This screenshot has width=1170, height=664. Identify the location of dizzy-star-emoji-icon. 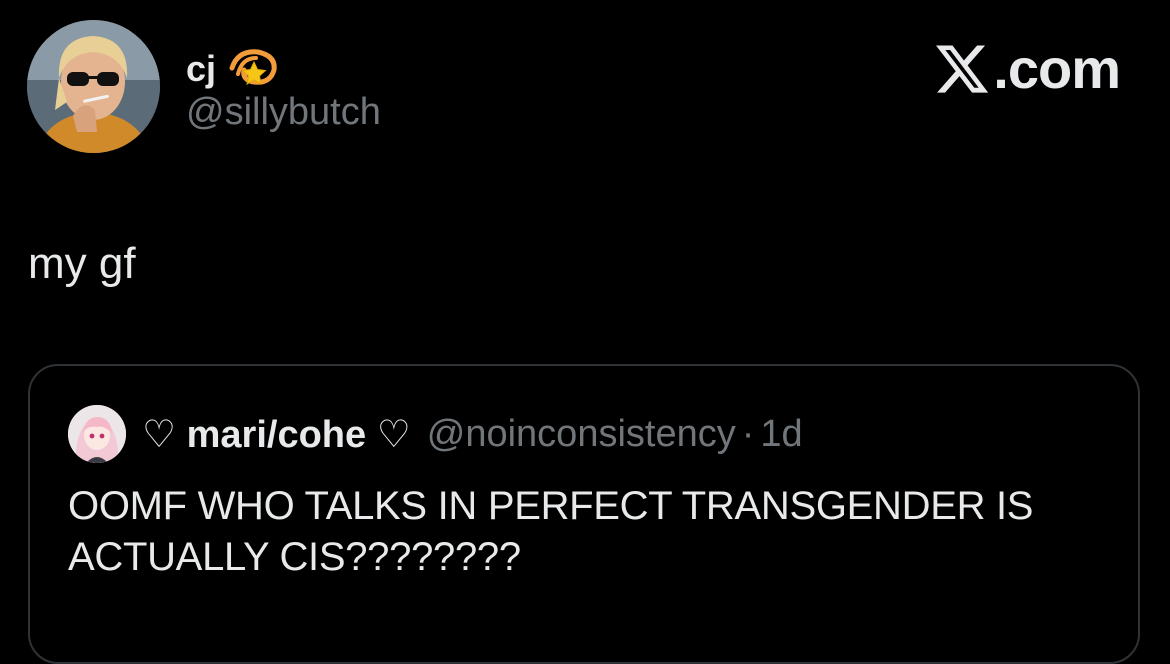
(254, 69).